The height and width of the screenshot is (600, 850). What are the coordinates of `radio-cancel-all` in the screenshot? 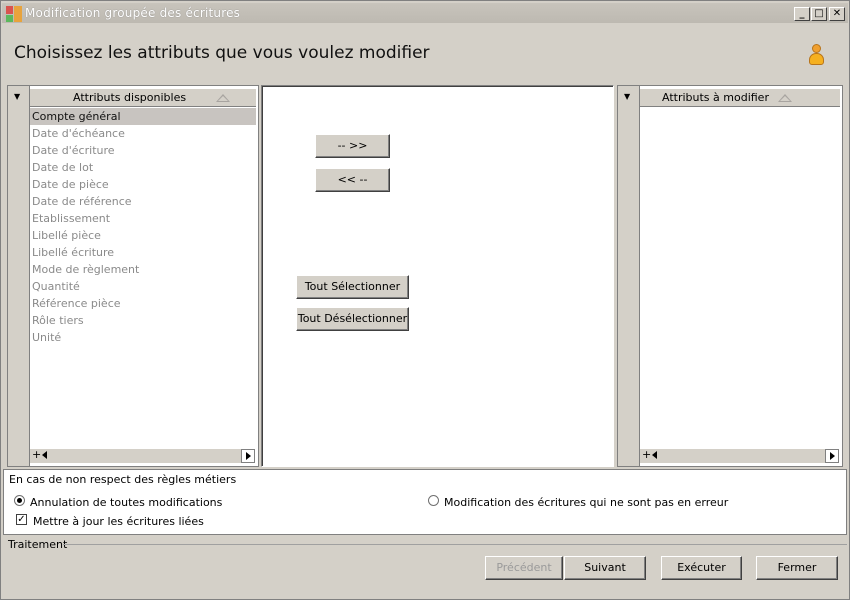 It's located at (19, 500).